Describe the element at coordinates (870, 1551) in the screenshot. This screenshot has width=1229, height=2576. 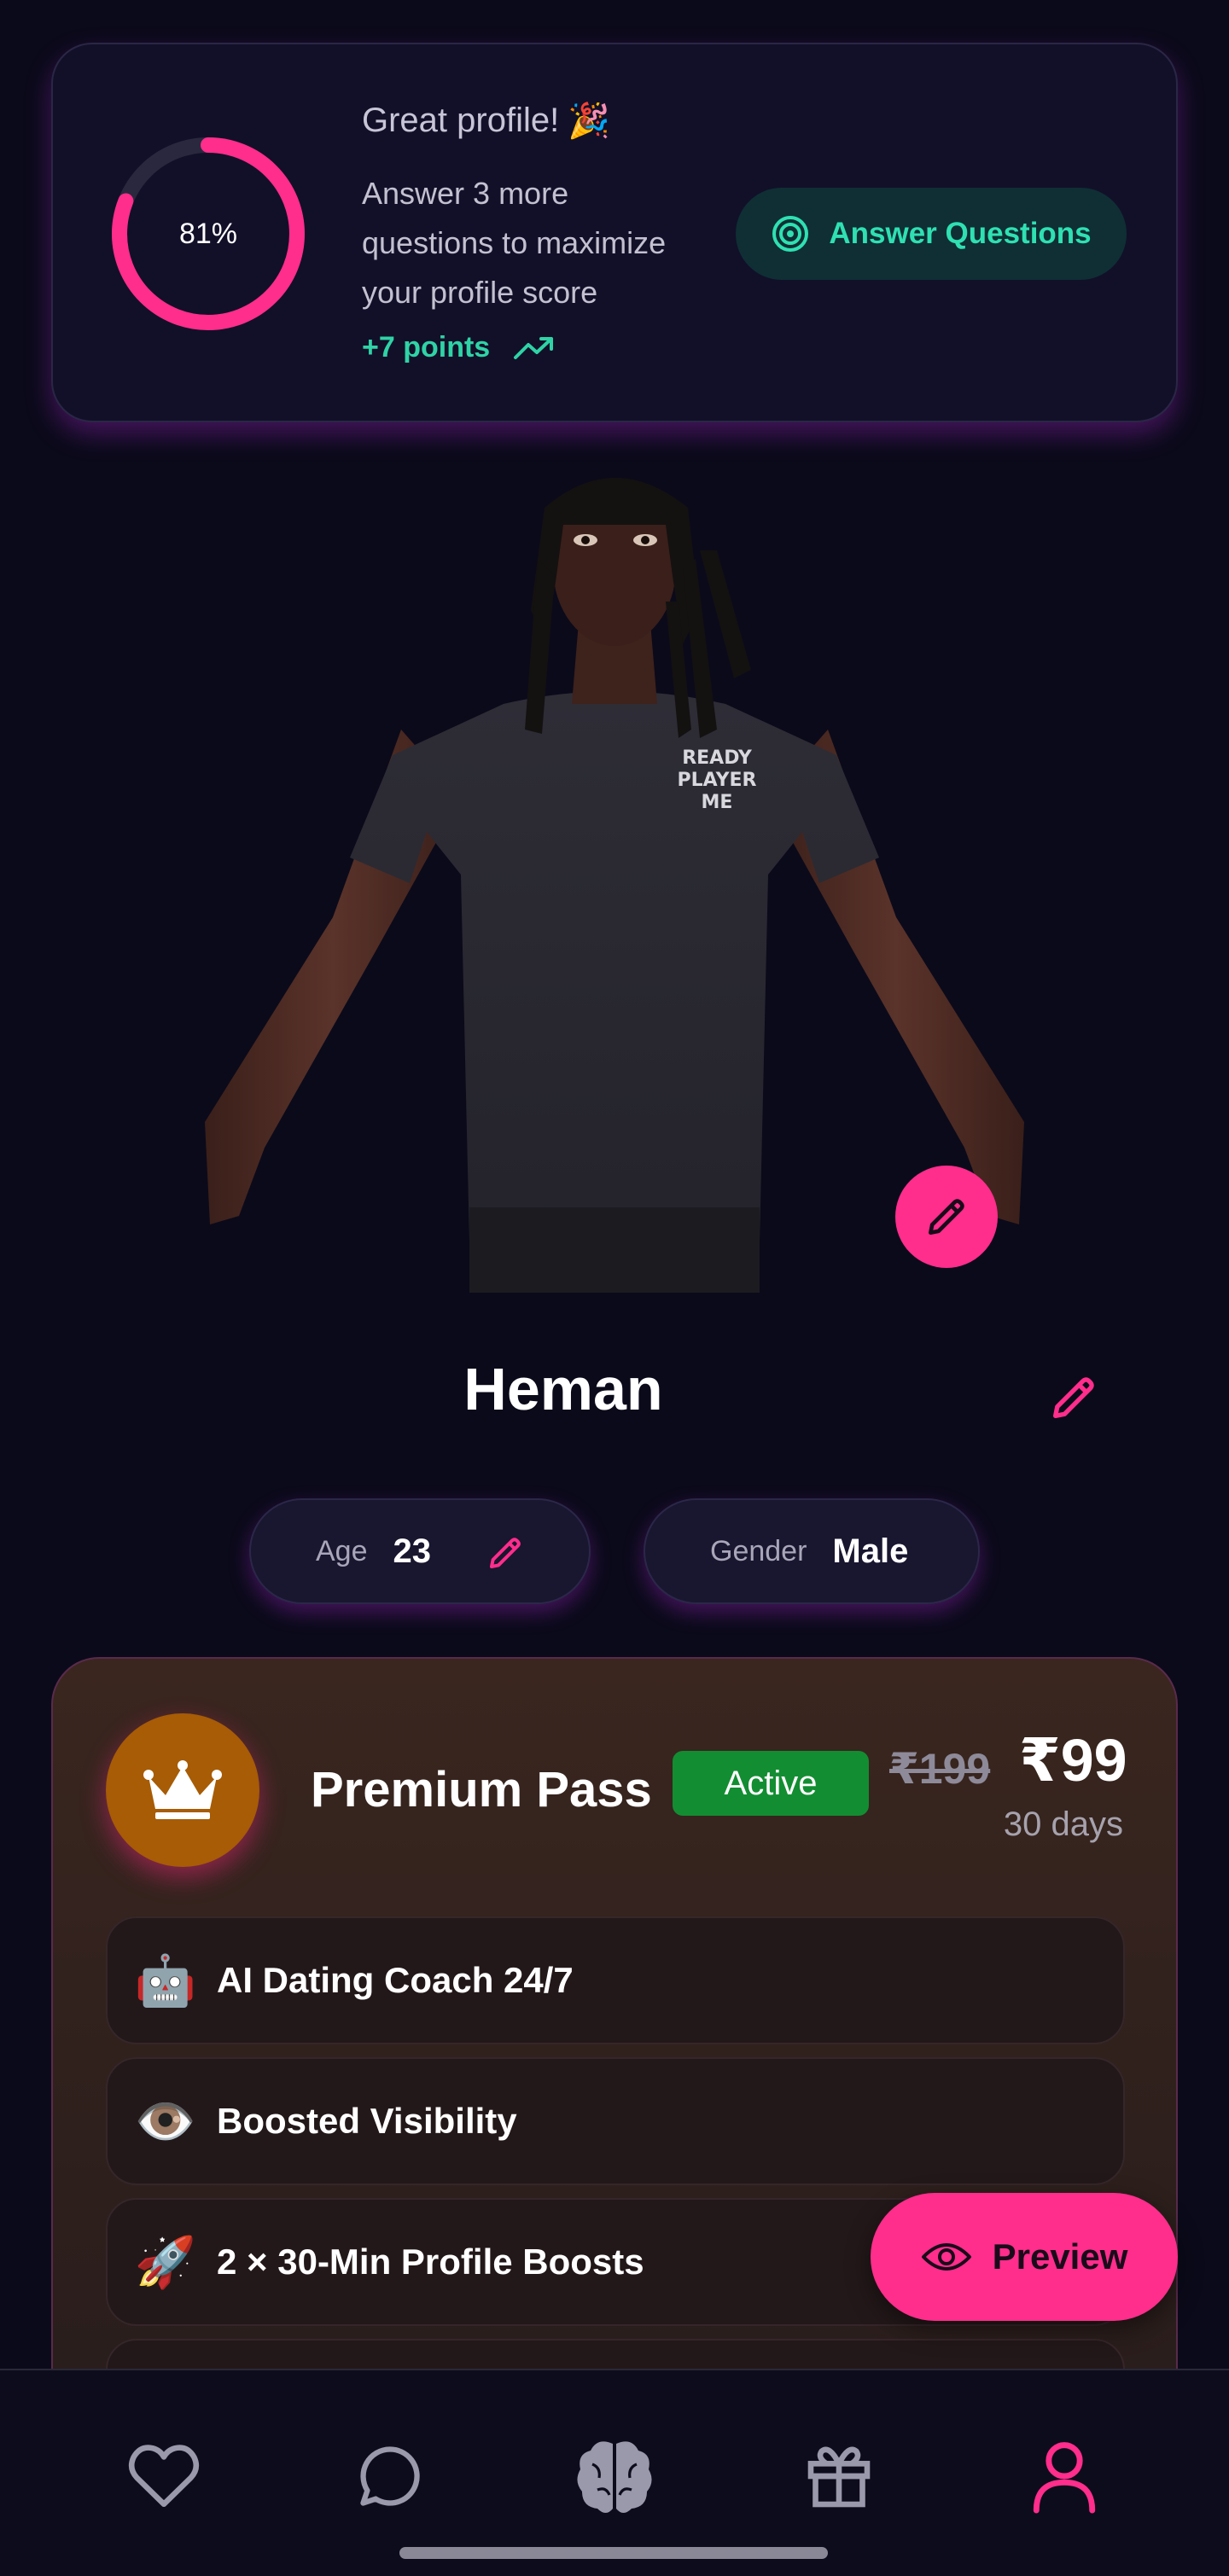
I see `gender-value: Male` at that location.